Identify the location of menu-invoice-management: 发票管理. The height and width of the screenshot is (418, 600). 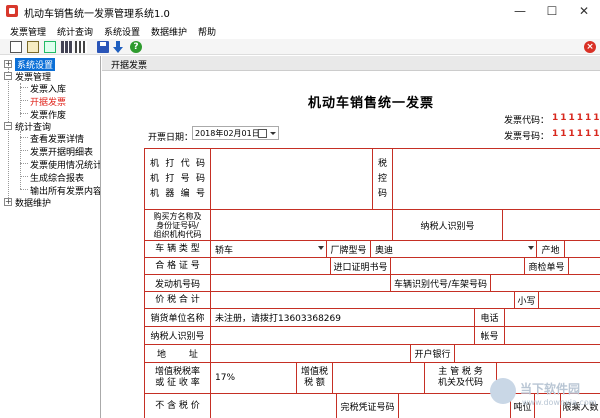
(28, 31).